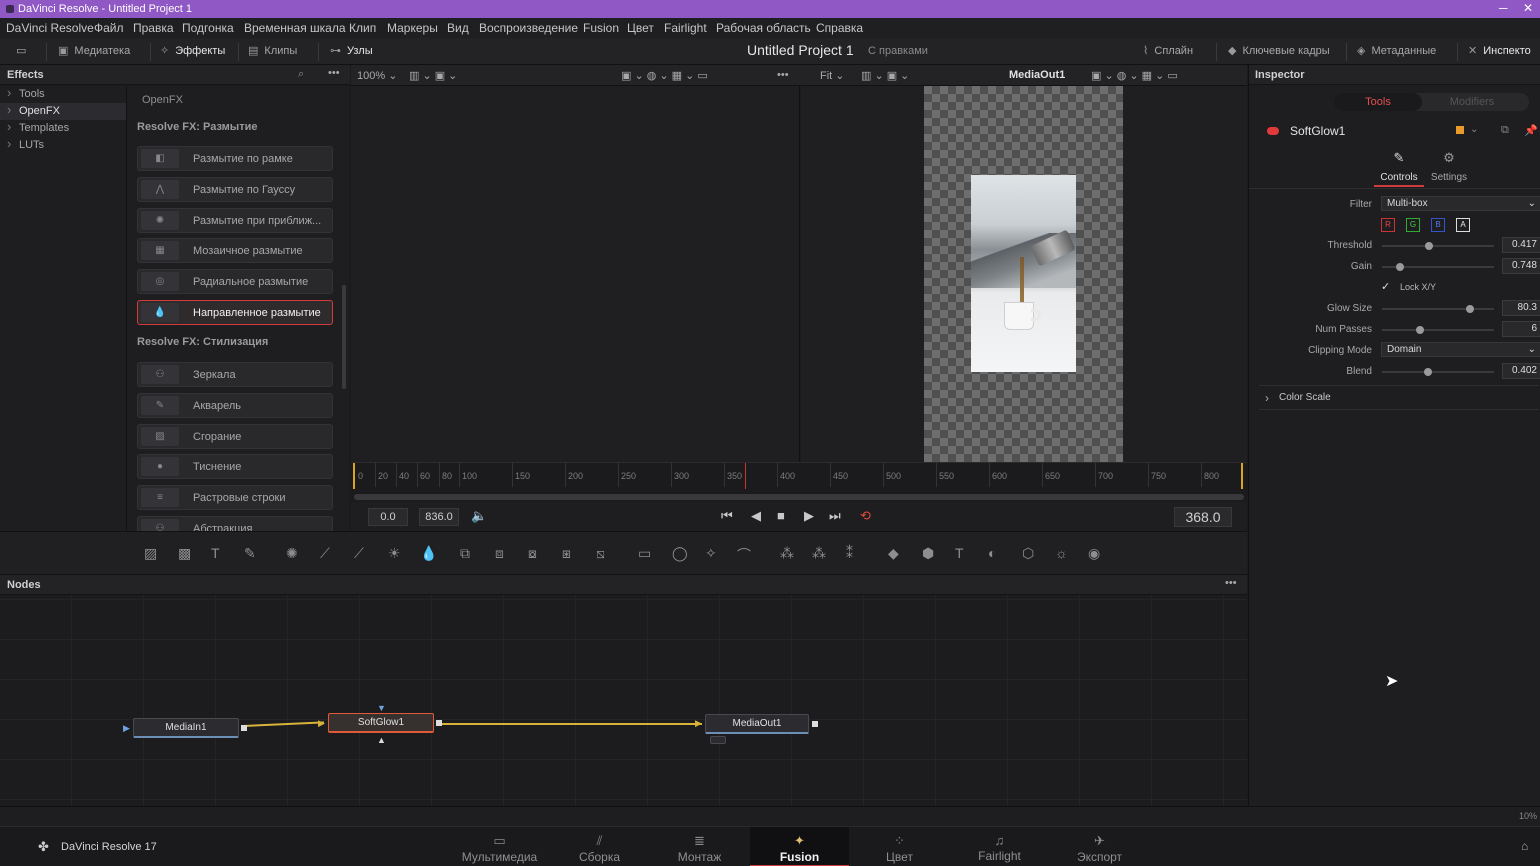 The width and height of the screenshot is (1540, 866). I want to click on menu-davinci: DaVinci Resolve, so click(50, 28).